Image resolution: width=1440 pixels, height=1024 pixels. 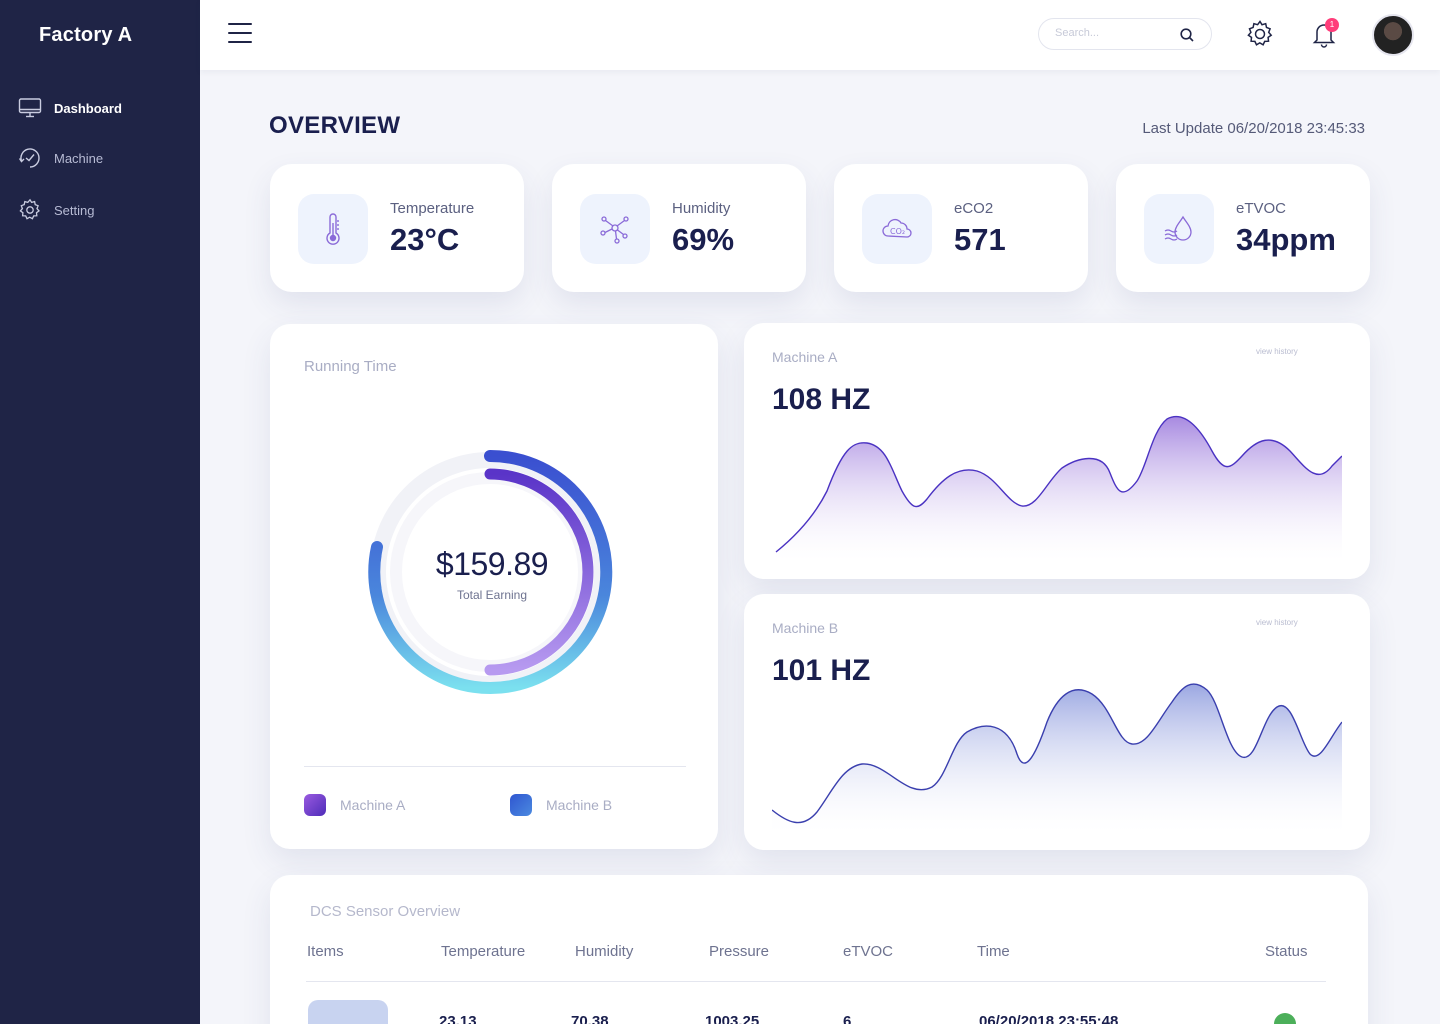 I want to click on stat-value: 571, so click(x=980, y=239).